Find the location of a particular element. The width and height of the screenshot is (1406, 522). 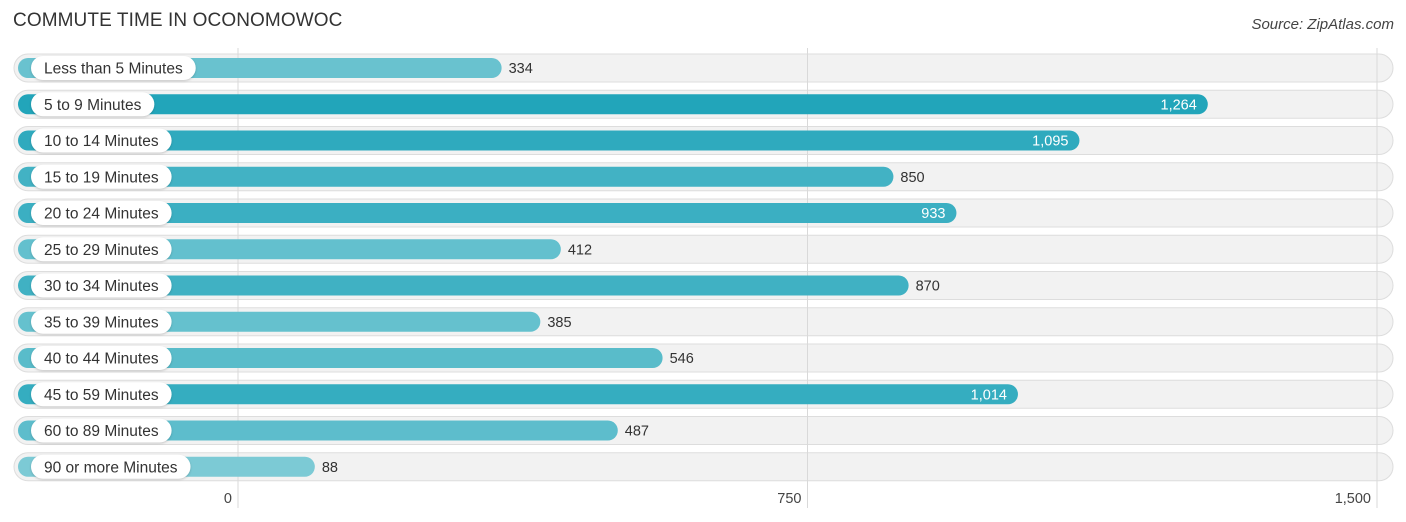

category-label: 45 to 59 Minutes is located at coordinates (101, 395).